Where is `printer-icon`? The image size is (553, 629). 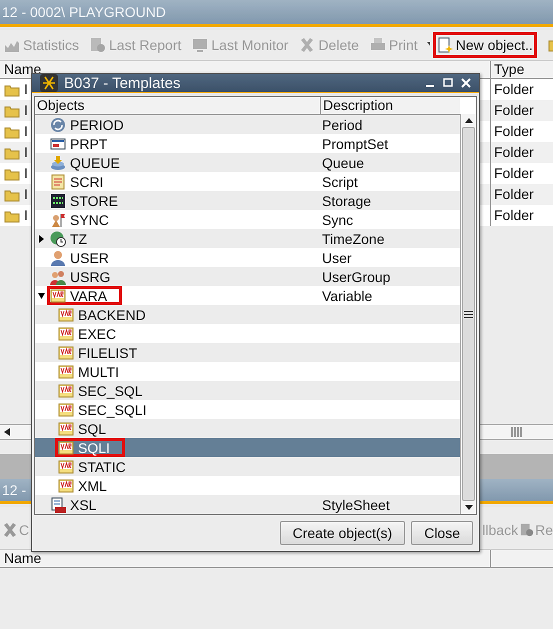 printer-icon is located at coordinates (378, 45).